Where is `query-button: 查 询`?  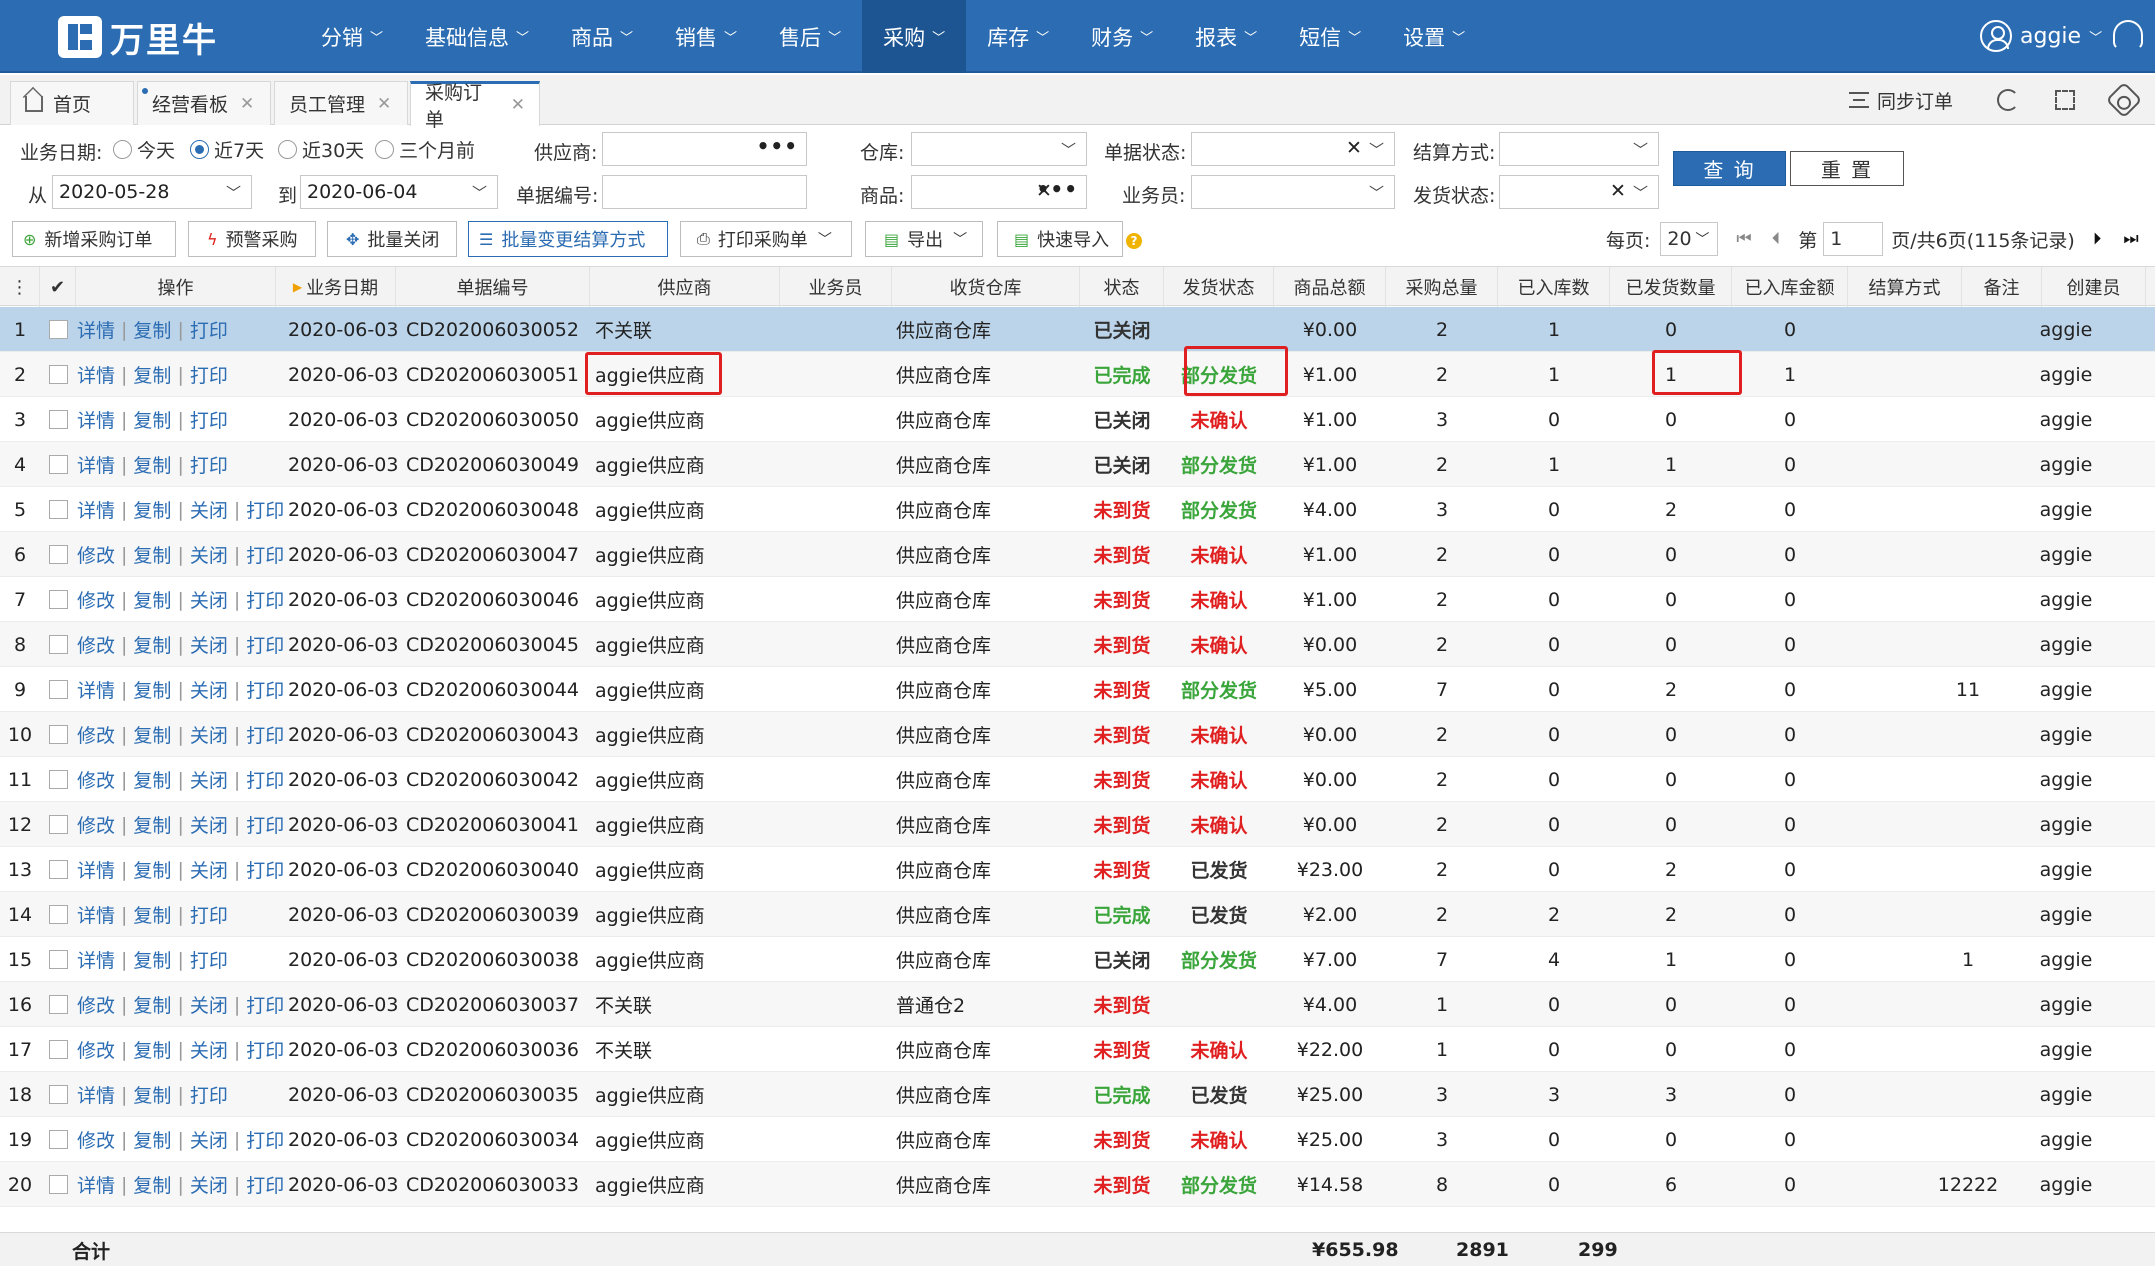
query-button: 查 询 is located at coordinates (1729, 168).